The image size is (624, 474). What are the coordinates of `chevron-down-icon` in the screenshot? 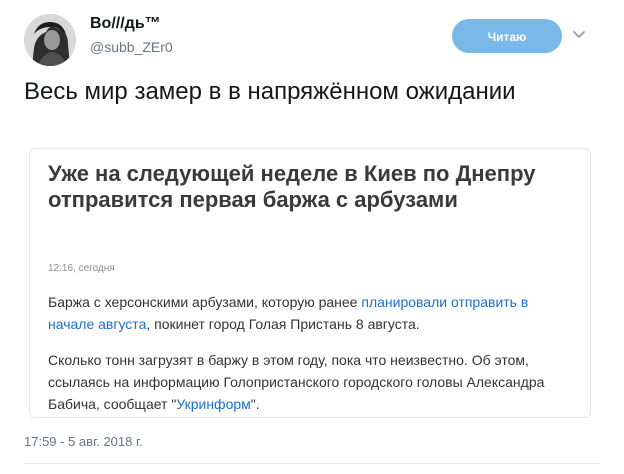 It's located at (579, 35).